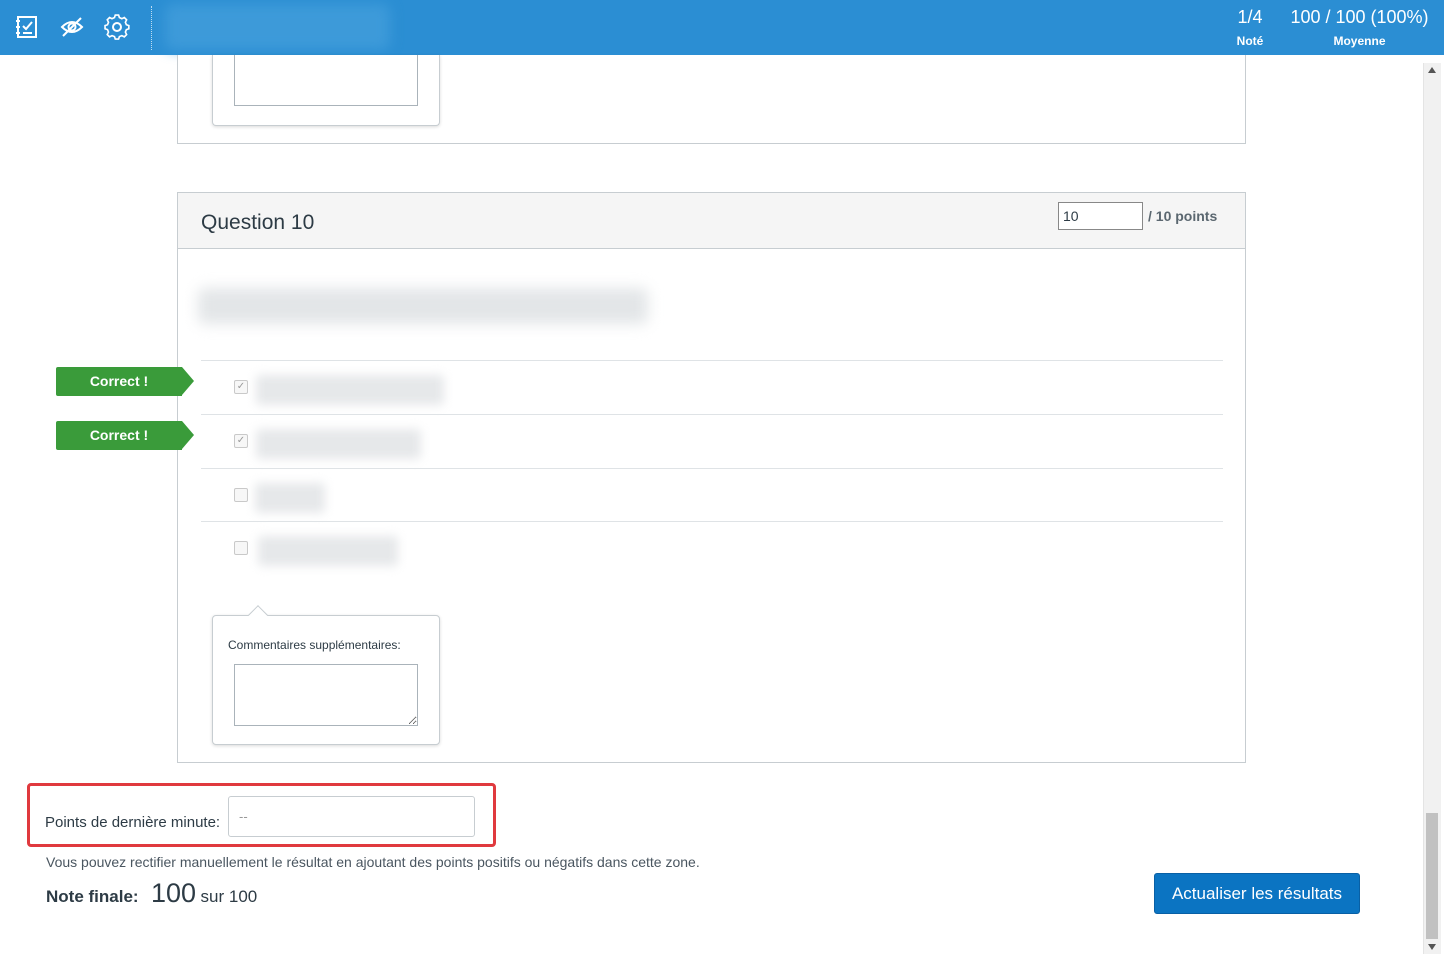 This screenshot has height=954, width=1444. What do you see at coordinates (1250, 41) in the screenshot?
I see `graded-label: Noté` at bounding box center [1250, 41].